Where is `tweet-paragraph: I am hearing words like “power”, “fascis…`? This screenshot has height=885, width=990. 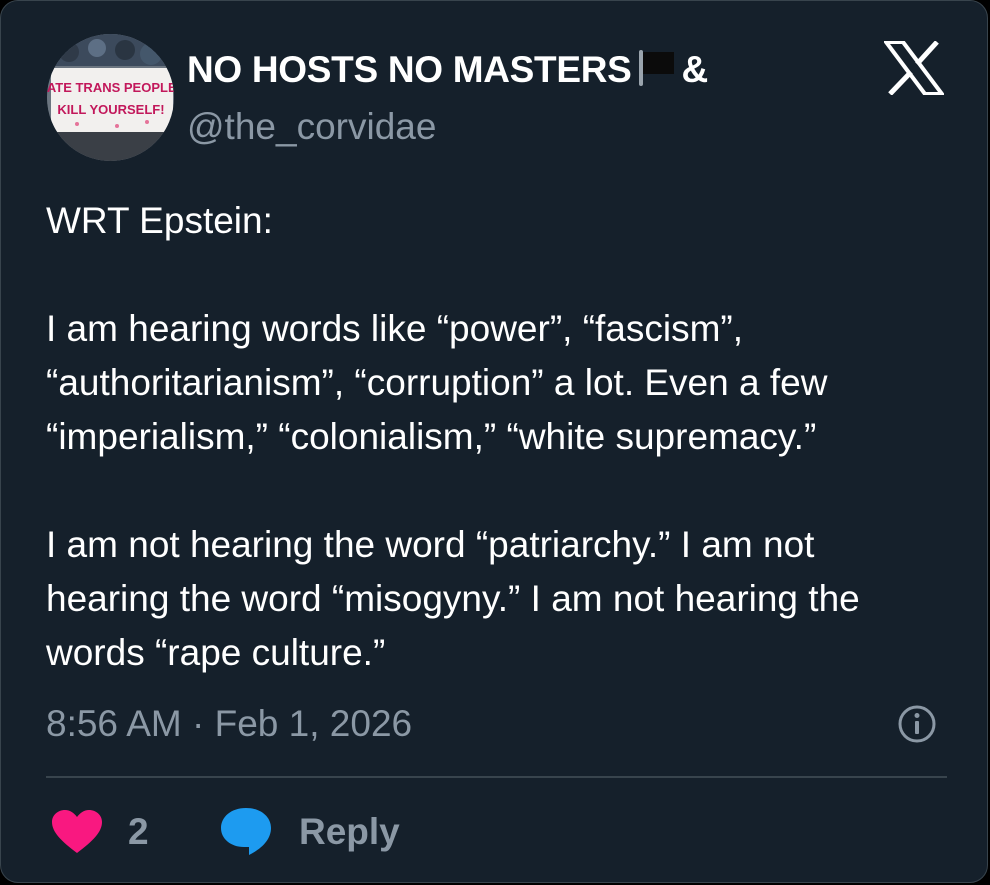 tweet-paragraph: I am hearing words like “power”, “fascis… is located at coordinates (437, 382).